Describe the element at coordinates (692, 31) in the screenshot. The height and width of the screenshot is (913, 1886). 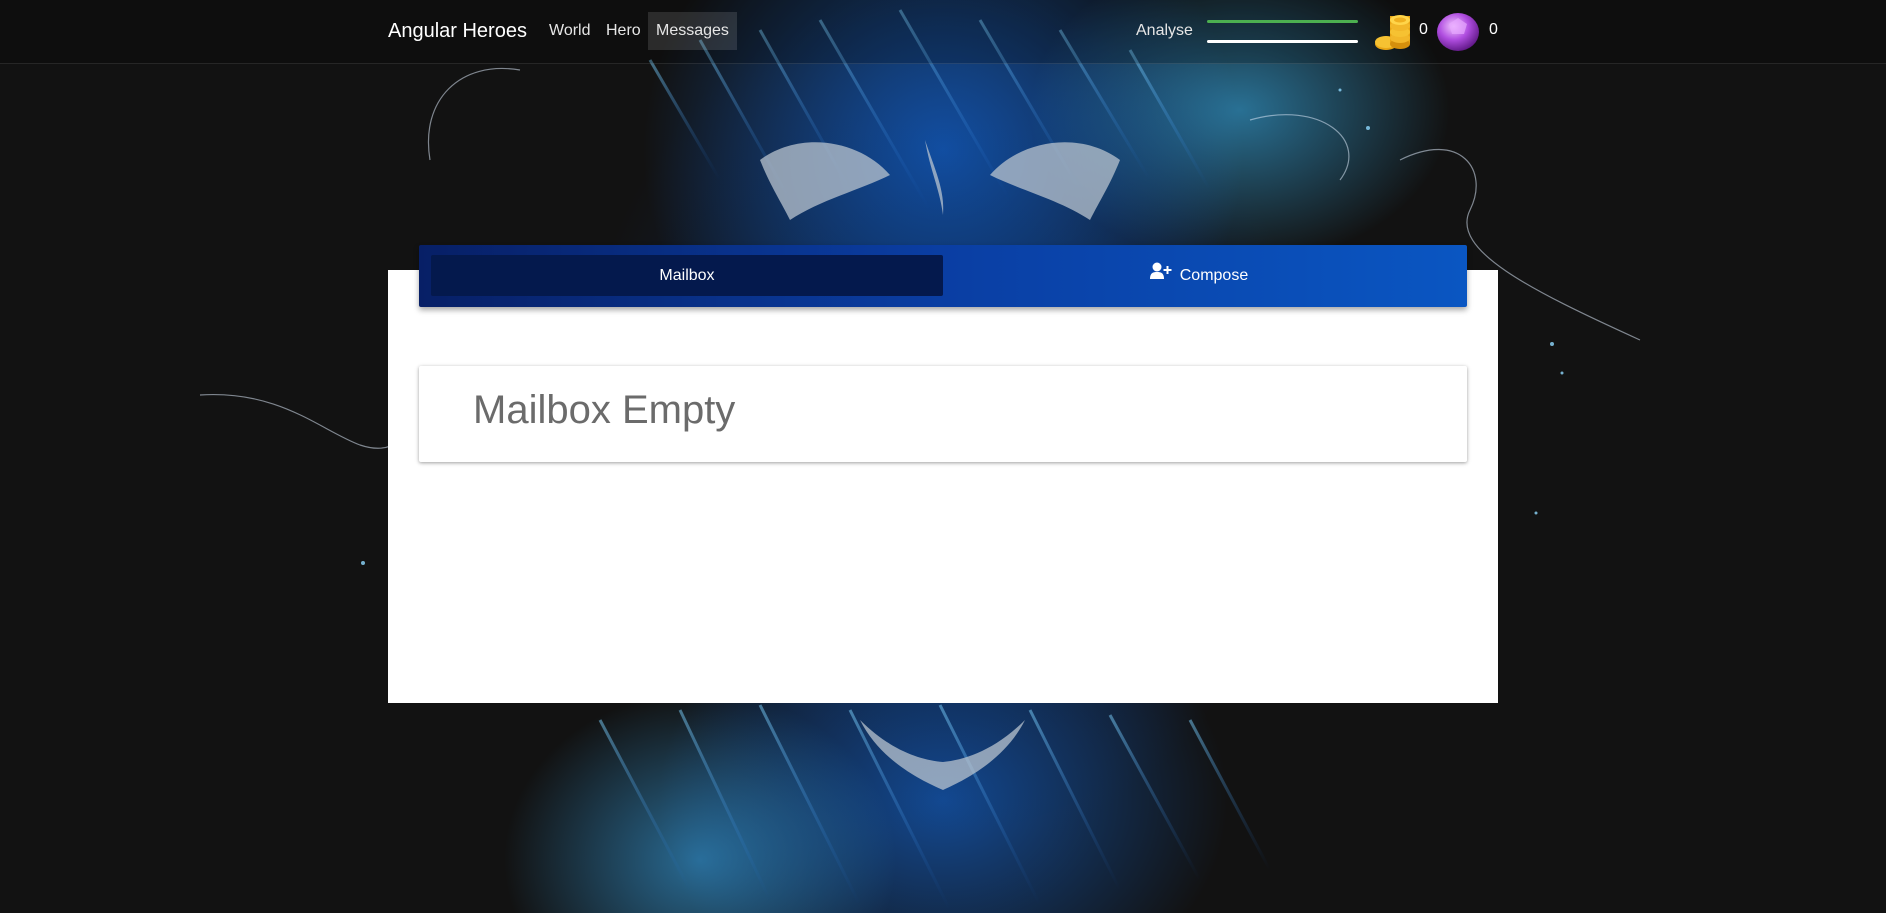
I see `nav-messages: Messages` at that location.